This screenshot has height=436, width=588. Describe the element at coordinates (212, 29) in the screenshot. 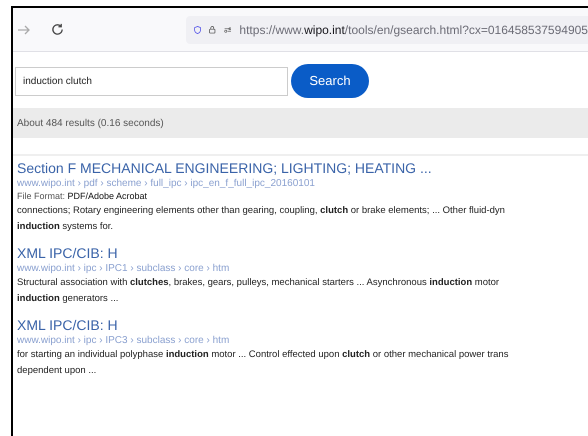

I see `lock-icon` at that location.